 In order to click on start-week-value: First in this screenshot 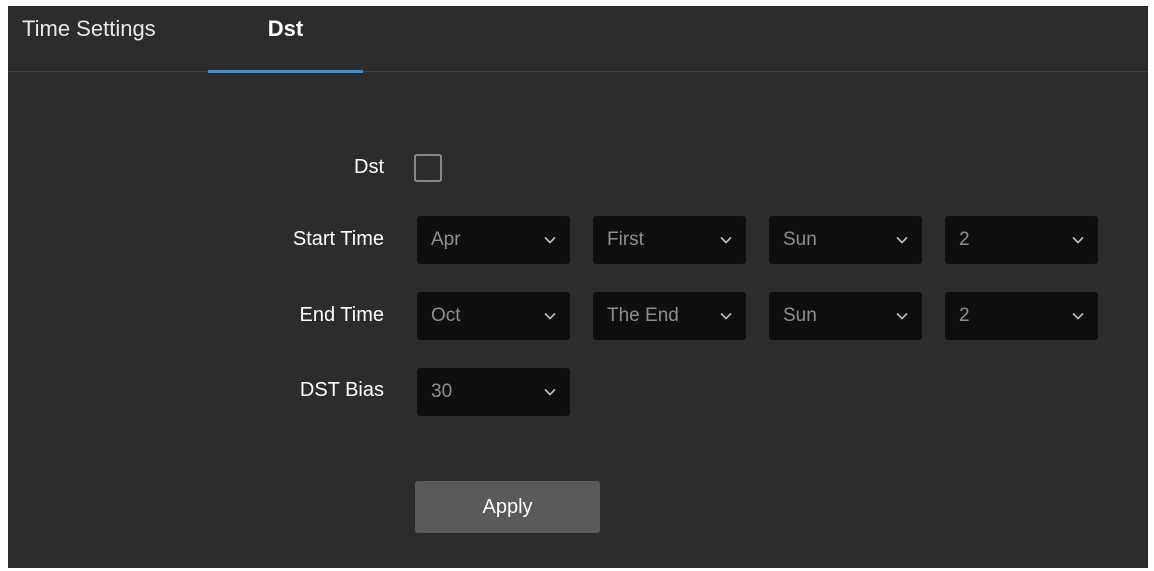, I will do `click(625, 239)`.